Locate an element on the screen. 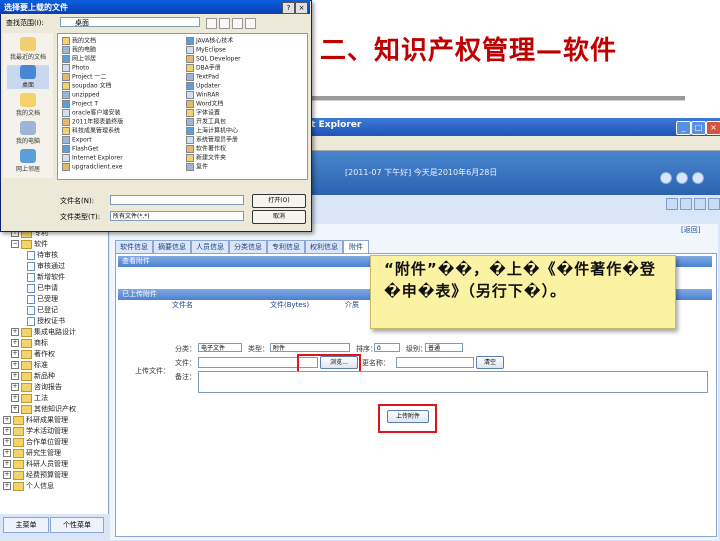  tab-personal-menu: 个性菜单 is located at coordinates (77, 525).